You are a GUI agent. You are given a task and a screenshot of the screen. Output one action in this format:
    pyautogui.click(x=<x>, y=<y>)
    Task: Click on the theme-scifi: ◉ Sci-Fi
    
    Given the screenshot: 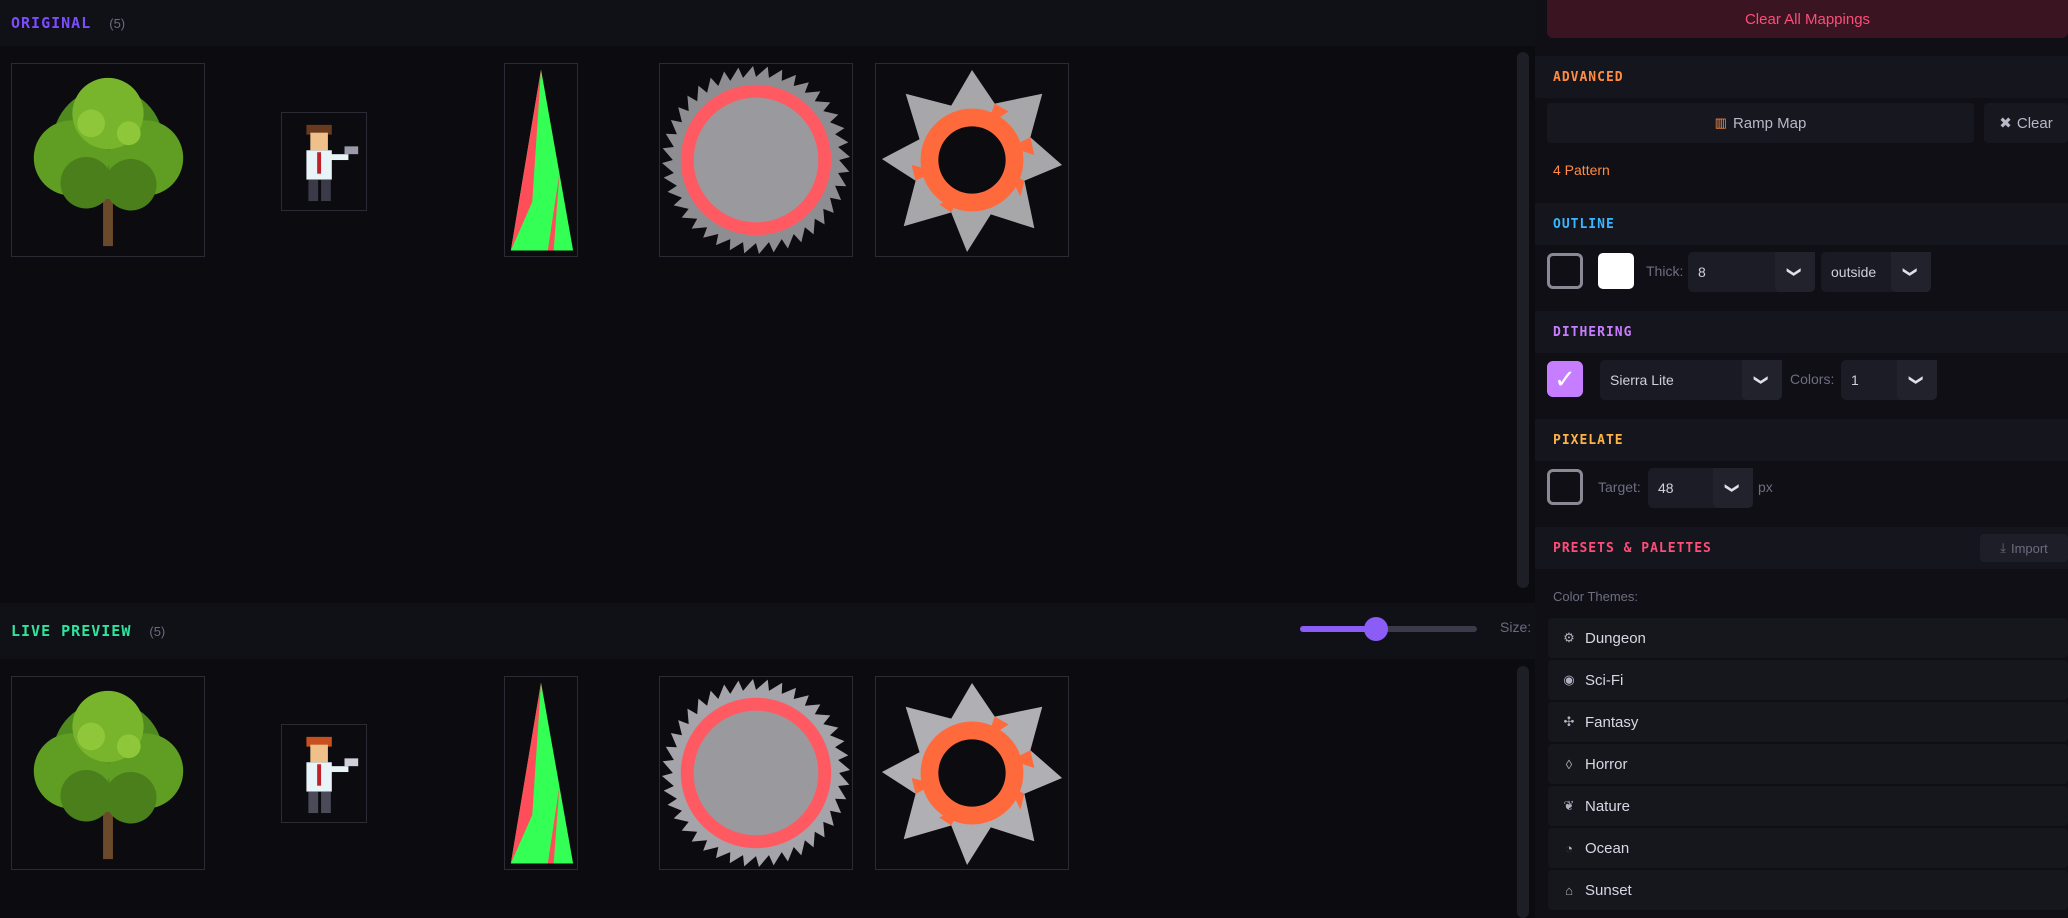 What is the action you would take?
    pyautogui.click(x=1808, y=680)
    